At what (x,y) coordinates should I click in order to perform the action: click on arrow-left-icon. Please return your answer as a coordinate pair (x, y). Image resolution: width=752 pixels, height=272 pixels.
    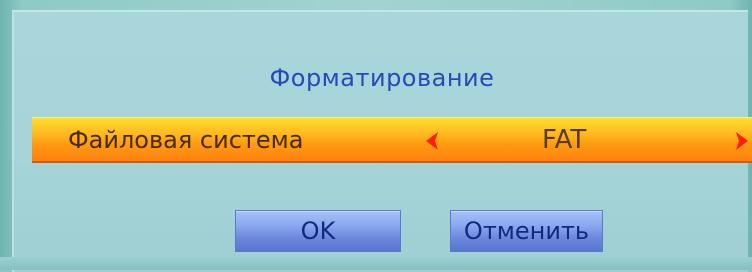
    Looking at the image, I should click on (433, 141).